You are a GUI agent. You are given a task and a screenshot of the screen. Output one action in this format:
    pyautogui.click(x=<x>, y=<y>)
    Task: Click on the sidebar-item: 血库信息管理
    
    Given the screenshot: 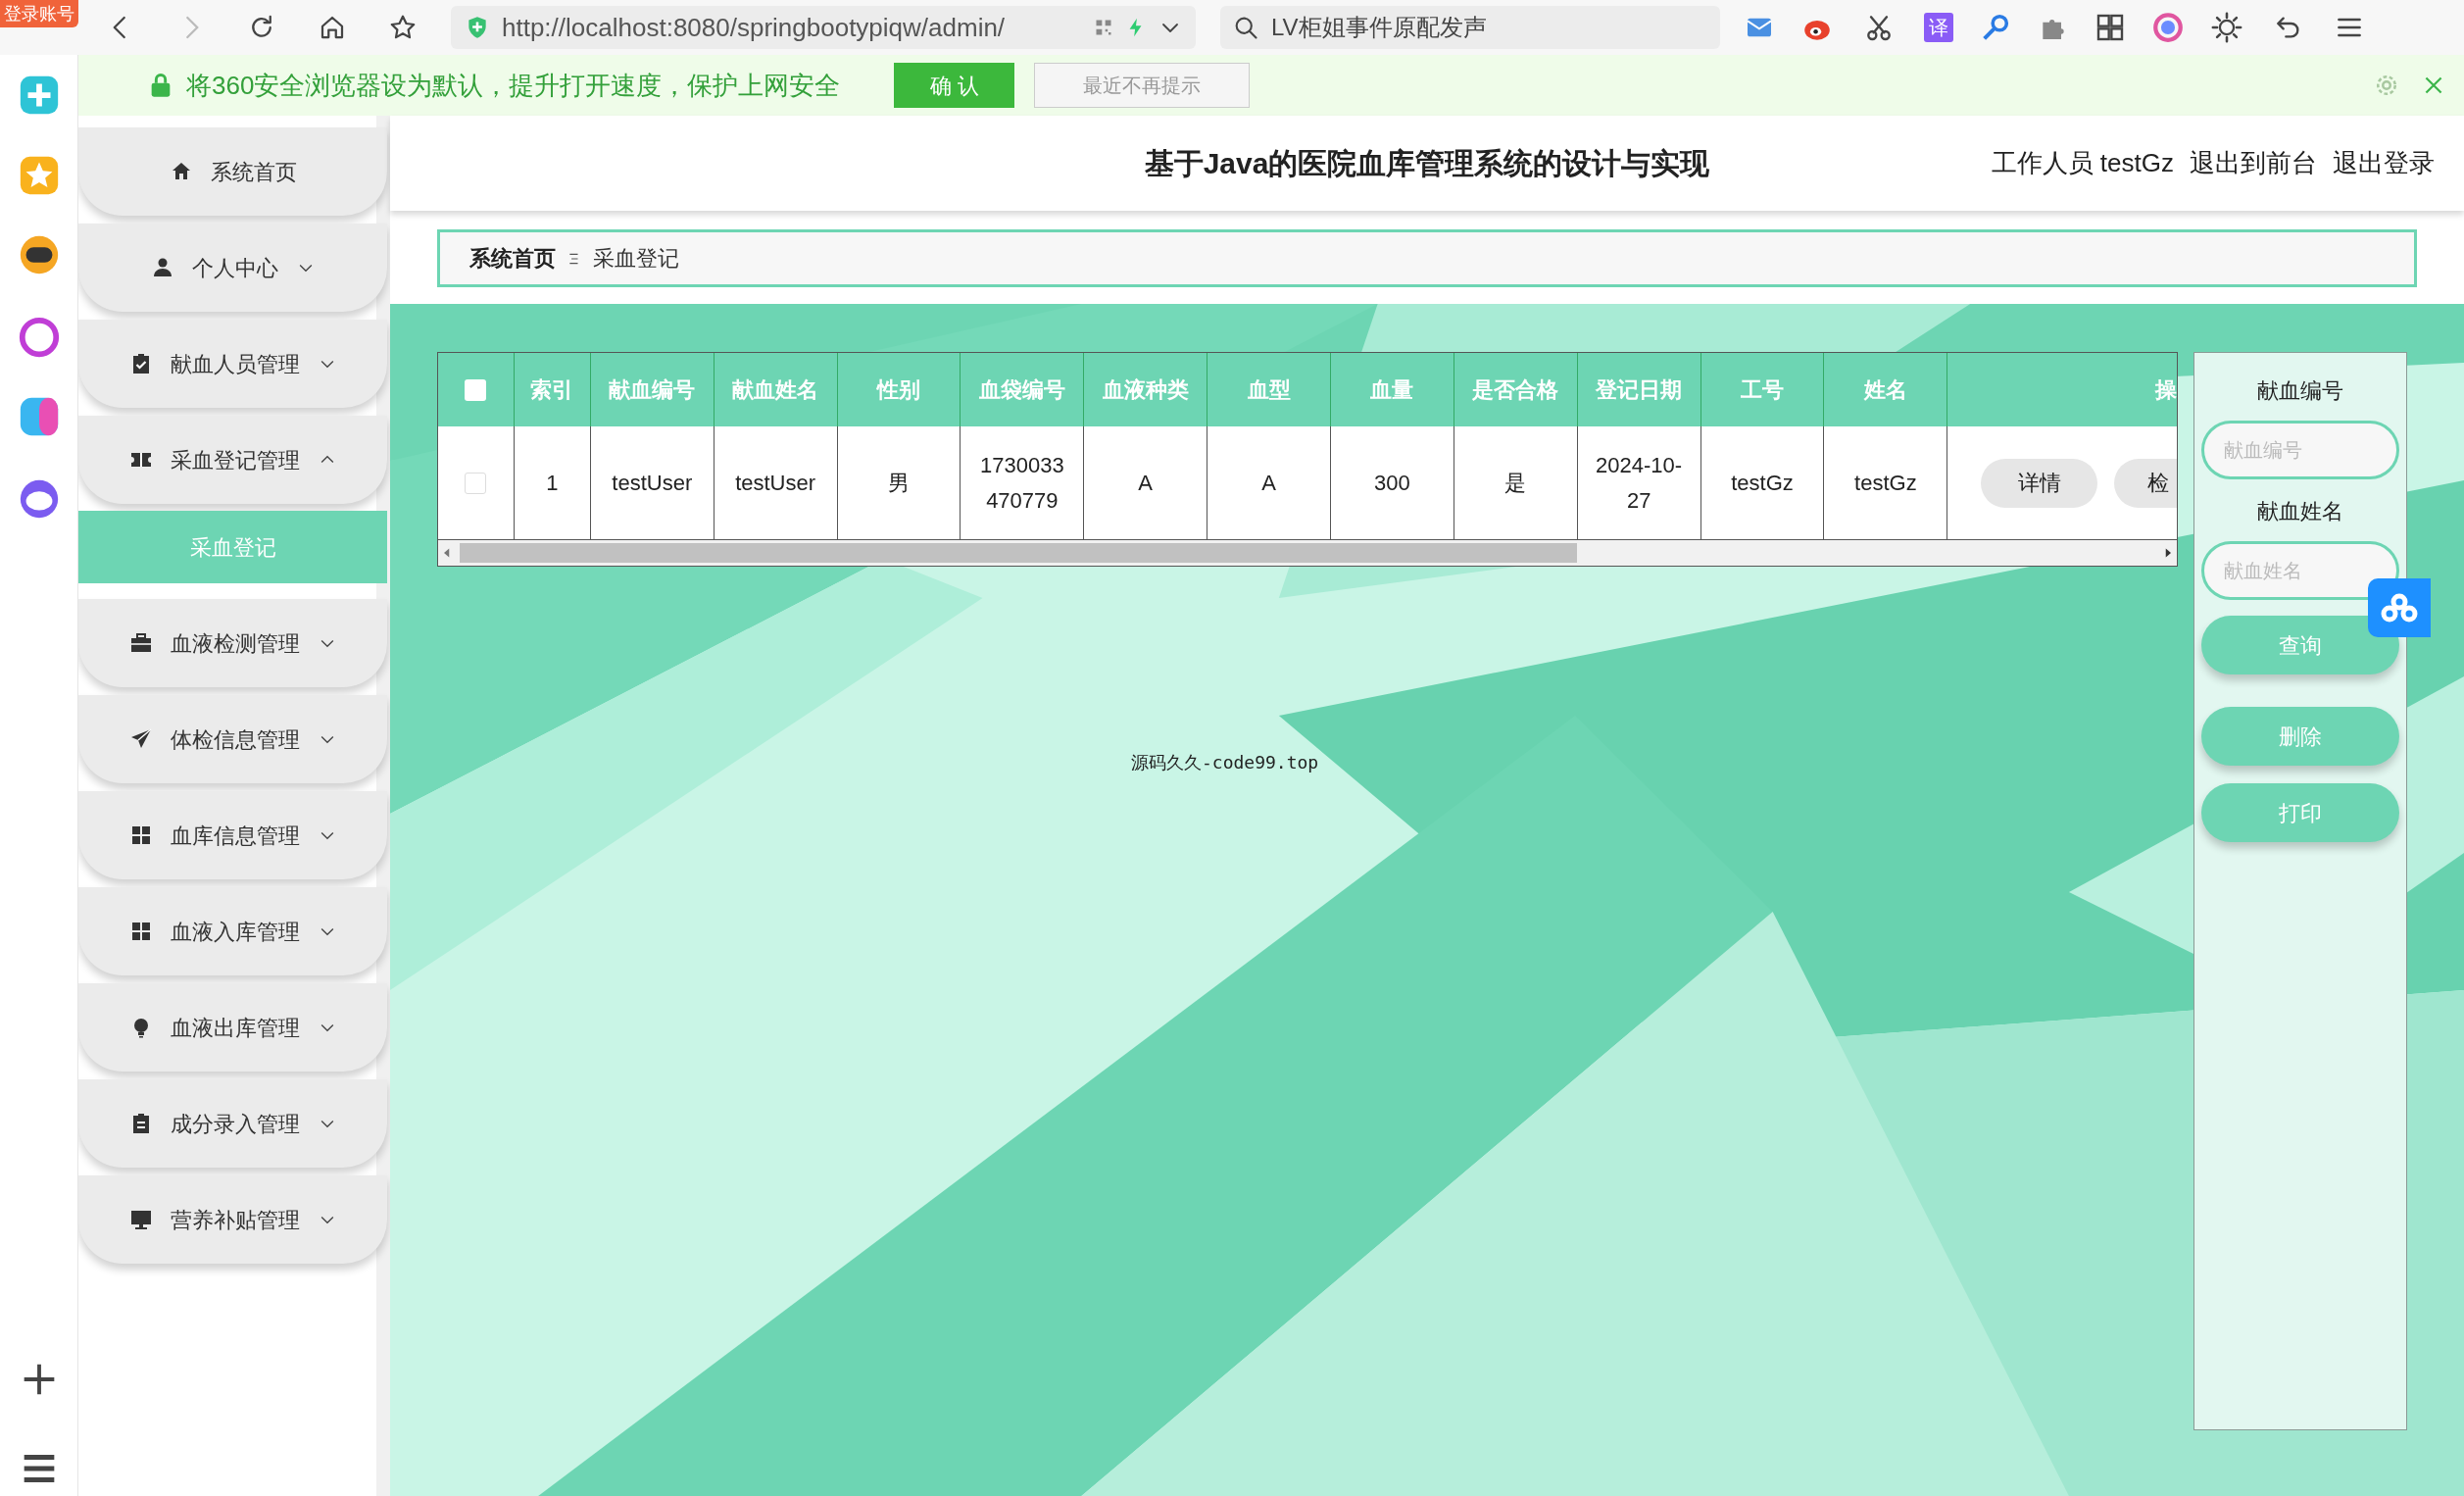 What is the action you would take?
    pyautogui.click(x=233, y=835)
    